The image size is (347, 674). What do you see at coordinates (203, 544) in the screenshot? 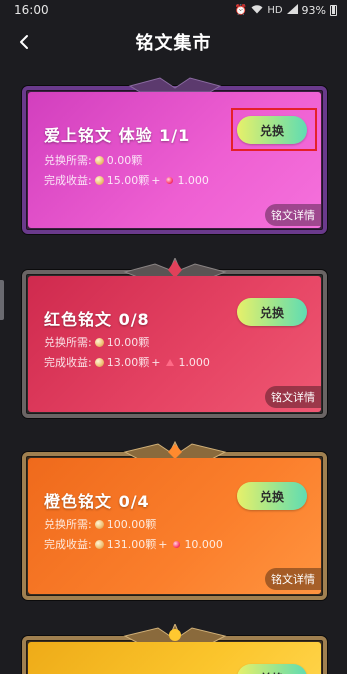
I see `income-gem-value: 10.000` at bounding box center [203, 544].